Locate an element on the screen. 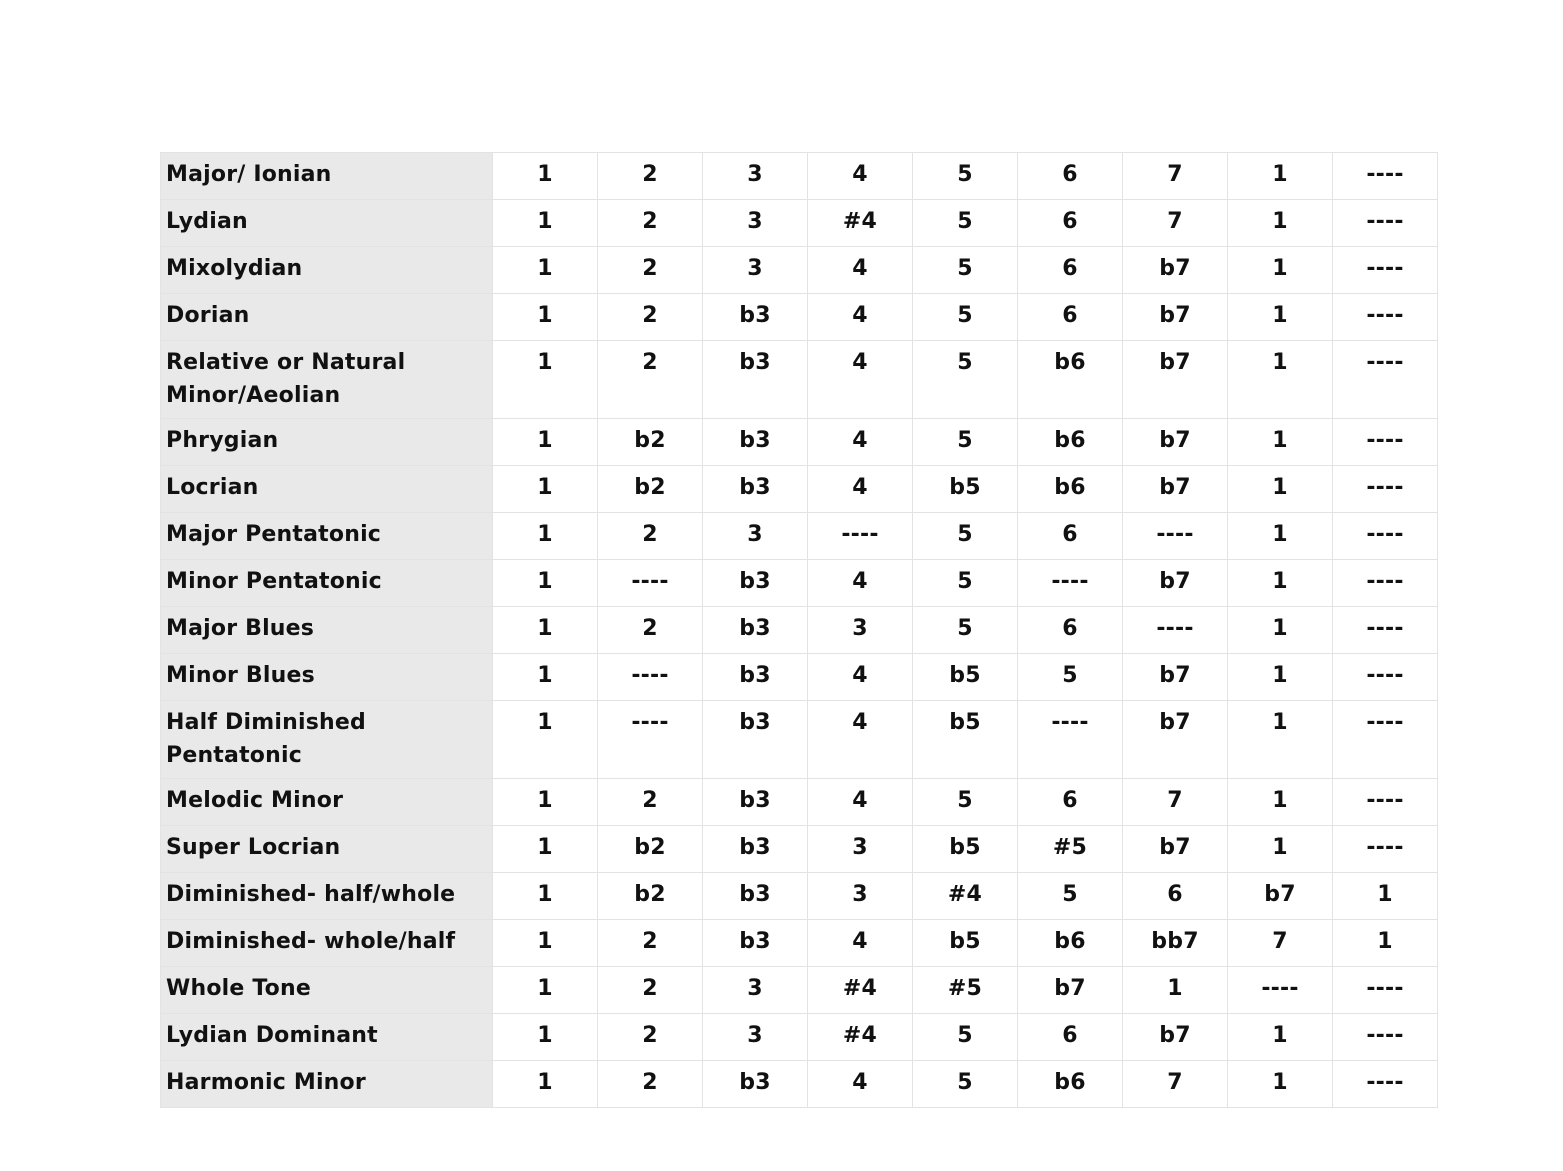  table-row: Major/ Ionian 1 2 3 4 5 6 7 1 ---- is located at coordinates (799, 176).